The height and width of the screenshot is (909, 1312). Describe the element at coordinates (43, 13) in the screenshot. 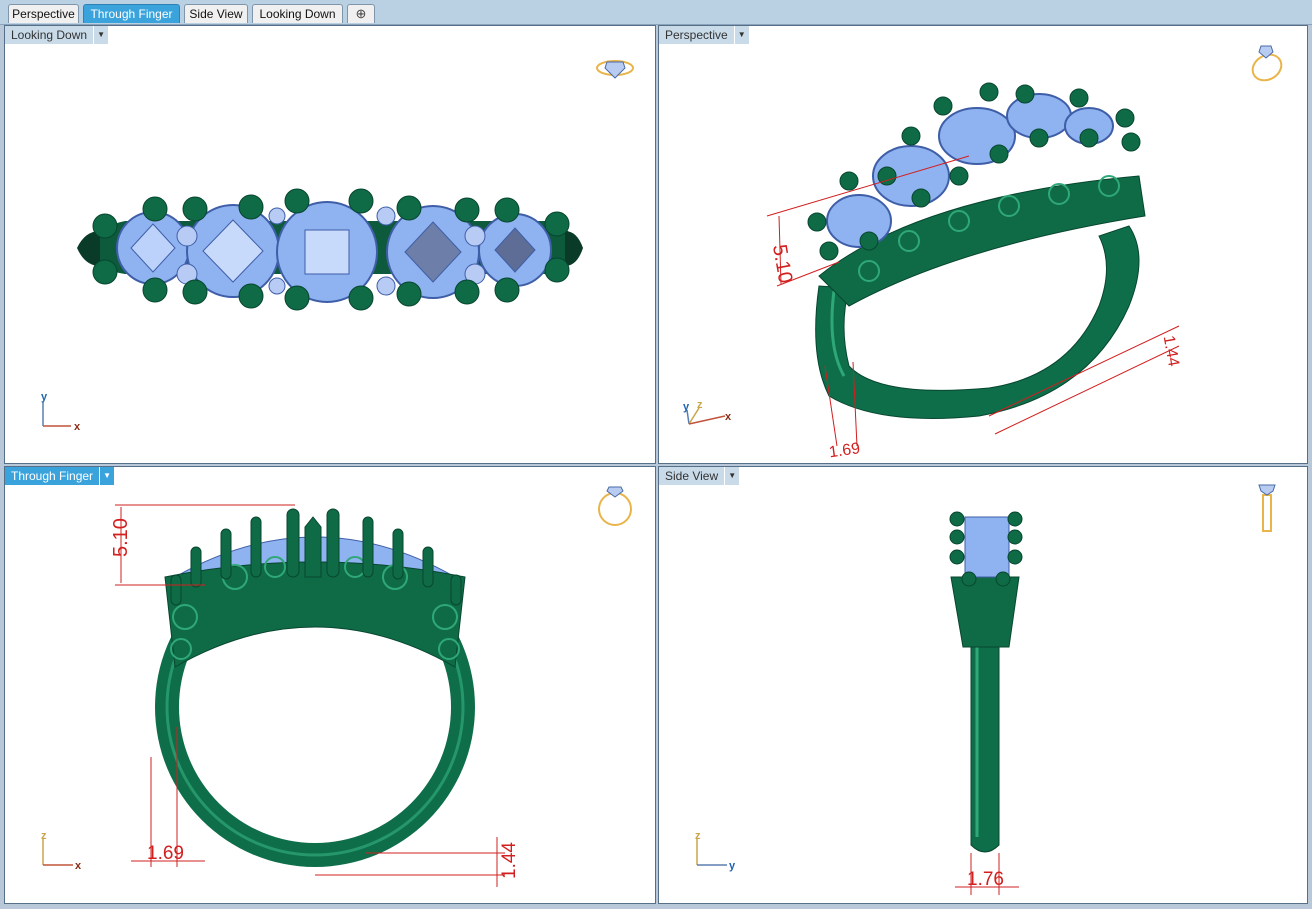

I see `tab-perspective: Perspective` at that location.